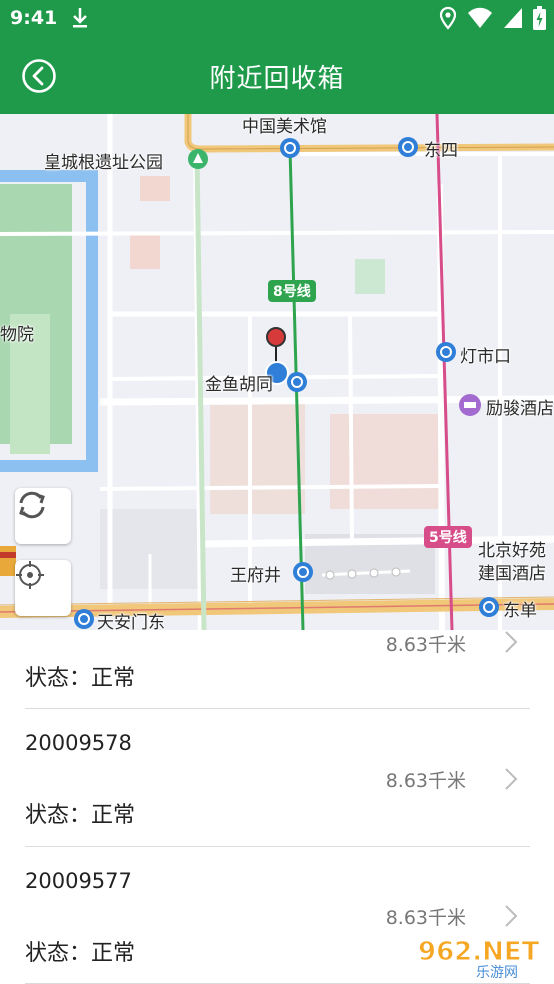 This screenshot has height=984, width=554. What do you see at coordinates (448, 537) in the screenshot?
I see `map-label-line5: 5号线` at bounding box center [448, 537].